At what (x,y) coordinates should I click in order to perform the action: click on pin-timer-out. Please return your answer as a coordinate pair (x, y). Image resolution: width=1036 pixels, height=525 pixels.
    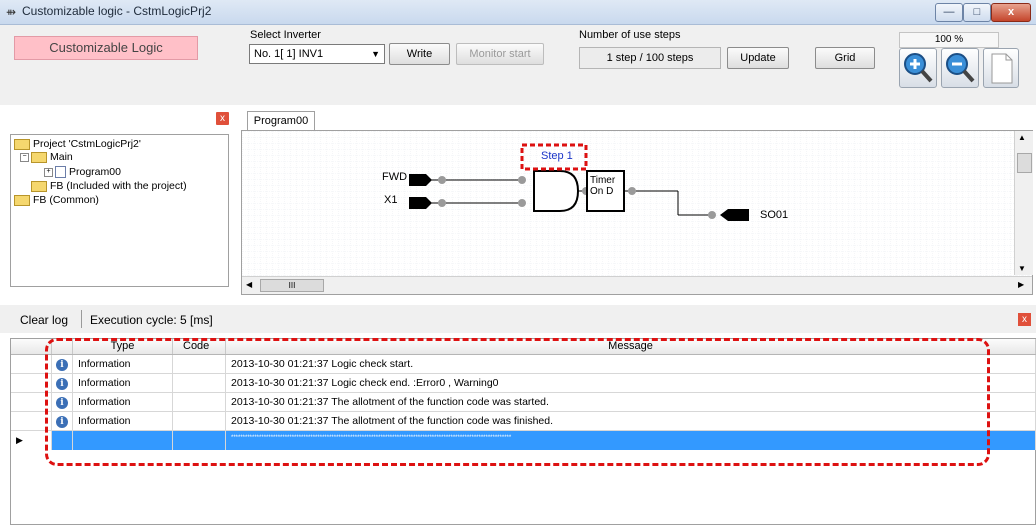
    Looking at the image, I should click on (632, 191).